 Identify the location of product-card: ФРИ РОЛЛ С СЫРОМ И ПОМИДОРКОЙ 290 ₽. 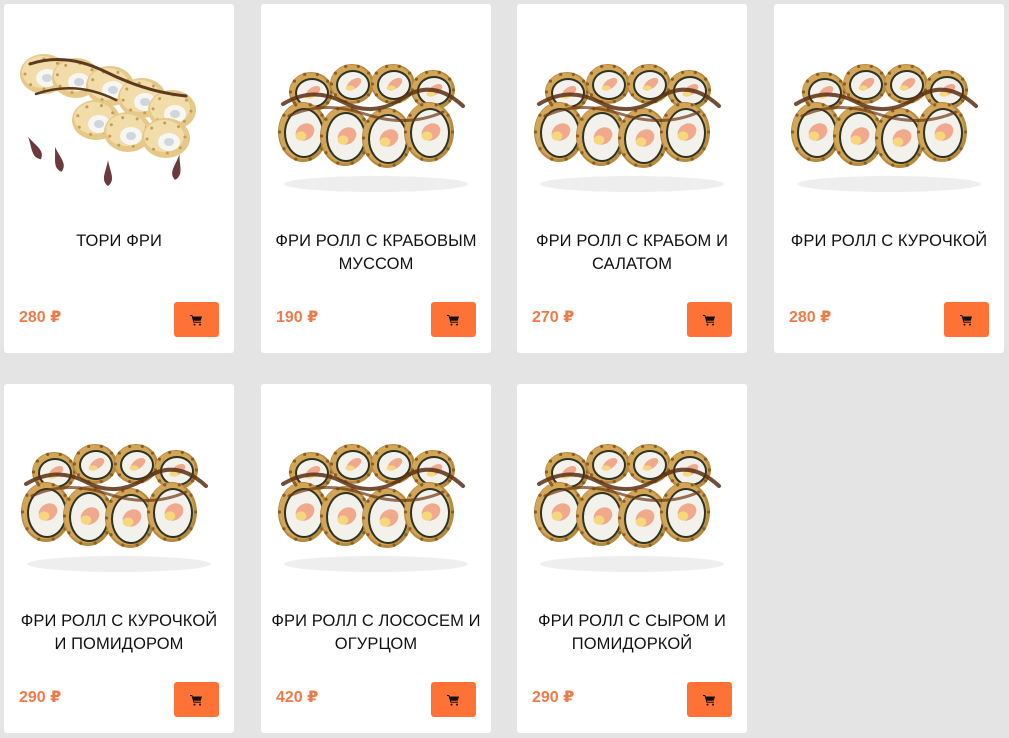
(632, 558).